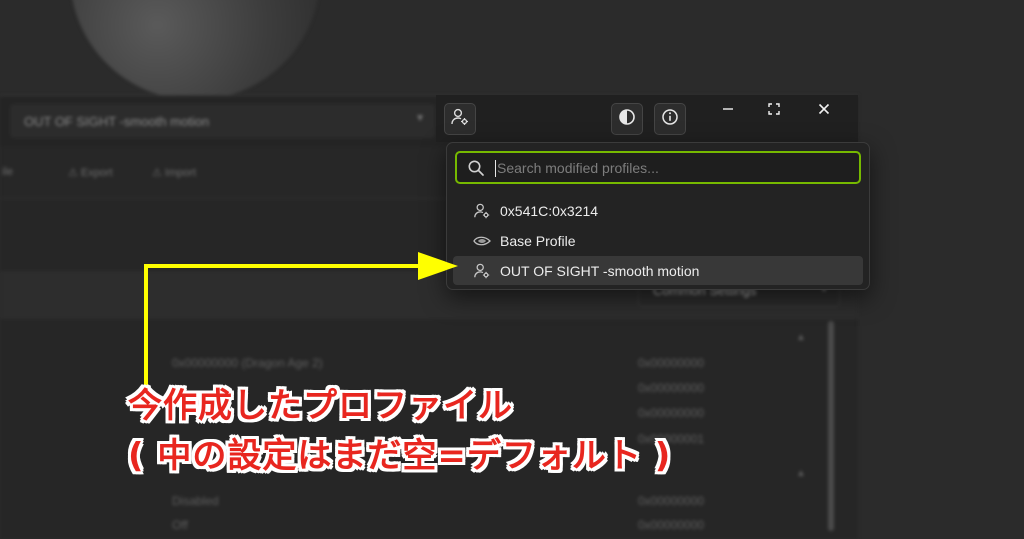 The height and width of the screenshot is (539, 1024). What do you see at coordinates (320, 406) in the screenshot?
I see `annotation-line-1: 今作成したプロファイル` at bounding box center [320, 406].